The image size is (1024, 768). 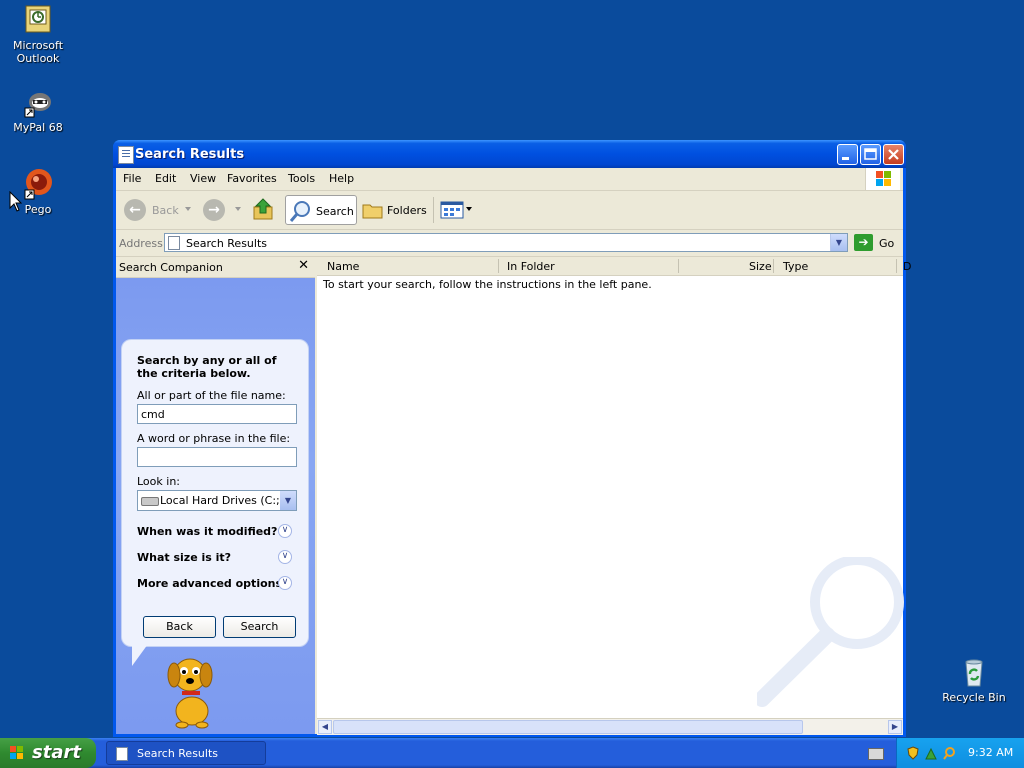 What do you see at coordinates (122, 754) in the screenshot?
I see `search-results-task-icon` at bounding box center [122, 754].